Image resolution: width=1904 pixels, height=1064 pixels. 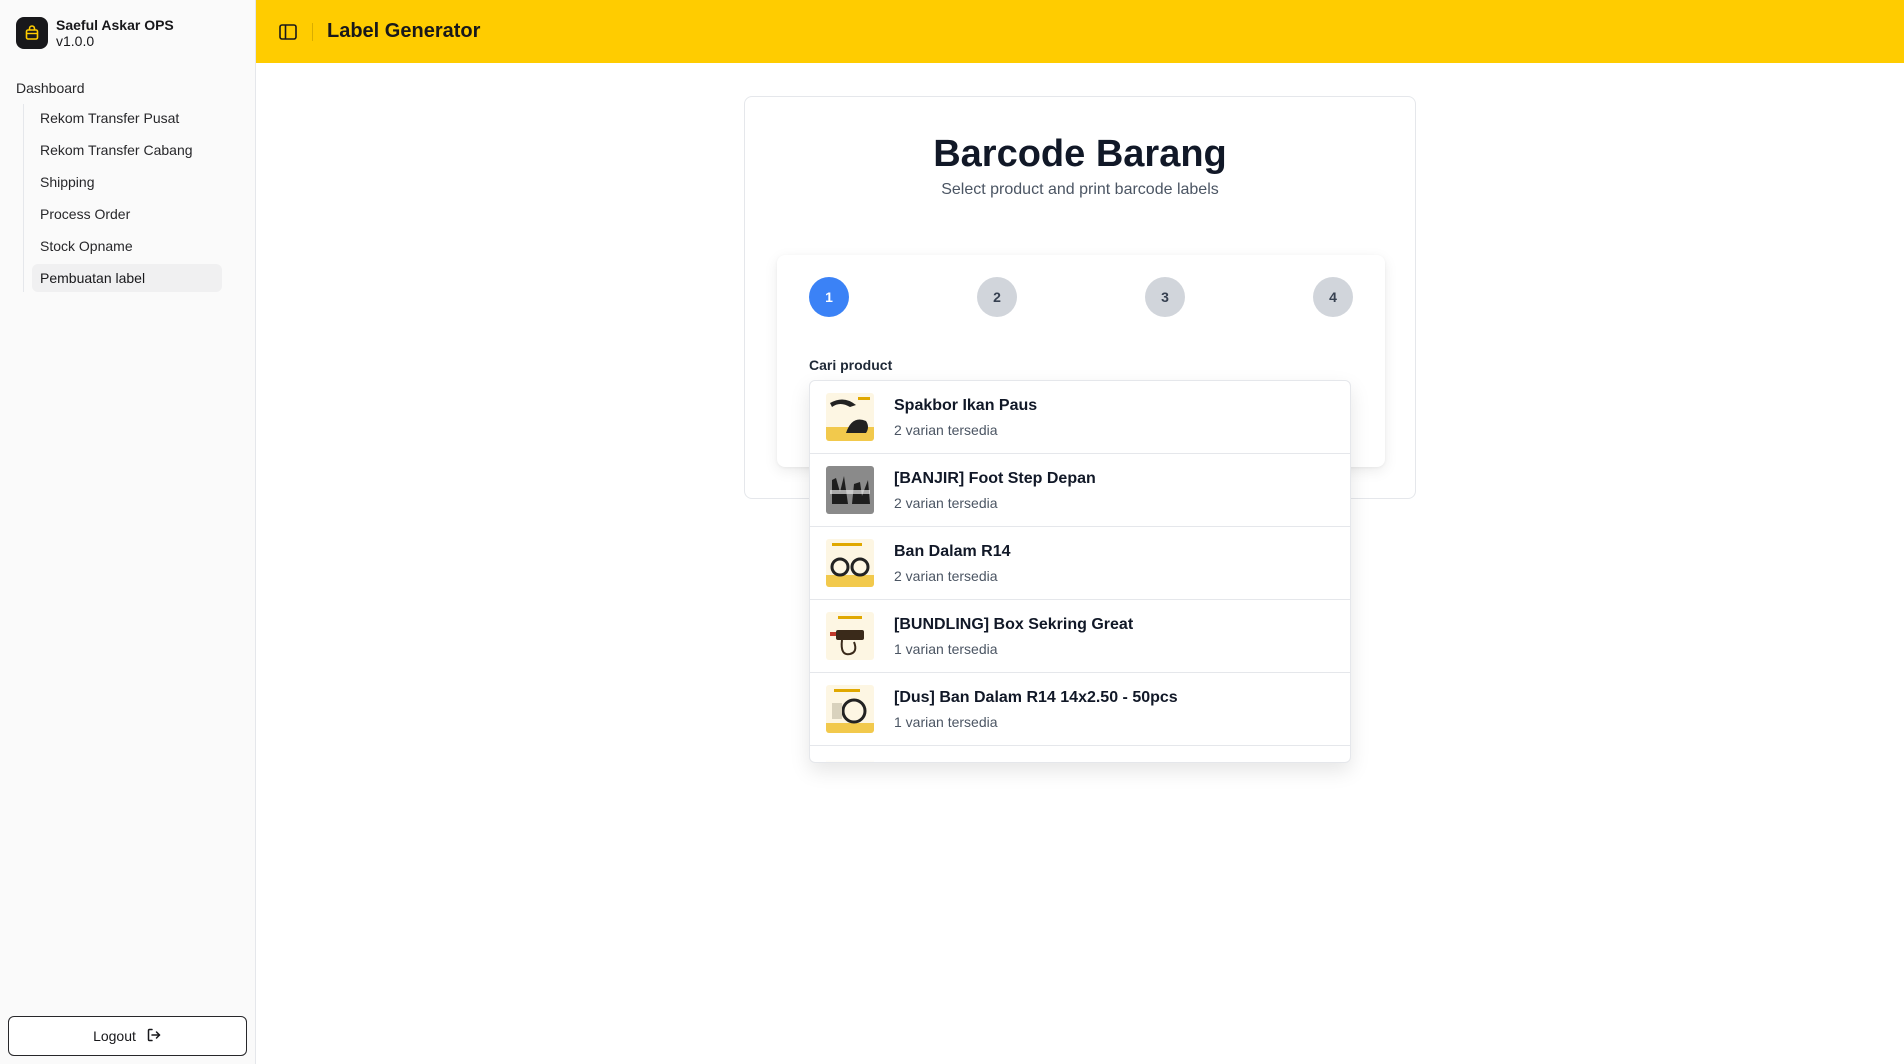 What do you see at coordinates (75, 40) in the screenshot?
I see `brand-version: v1.0.0` at bounding box center [75, 40].